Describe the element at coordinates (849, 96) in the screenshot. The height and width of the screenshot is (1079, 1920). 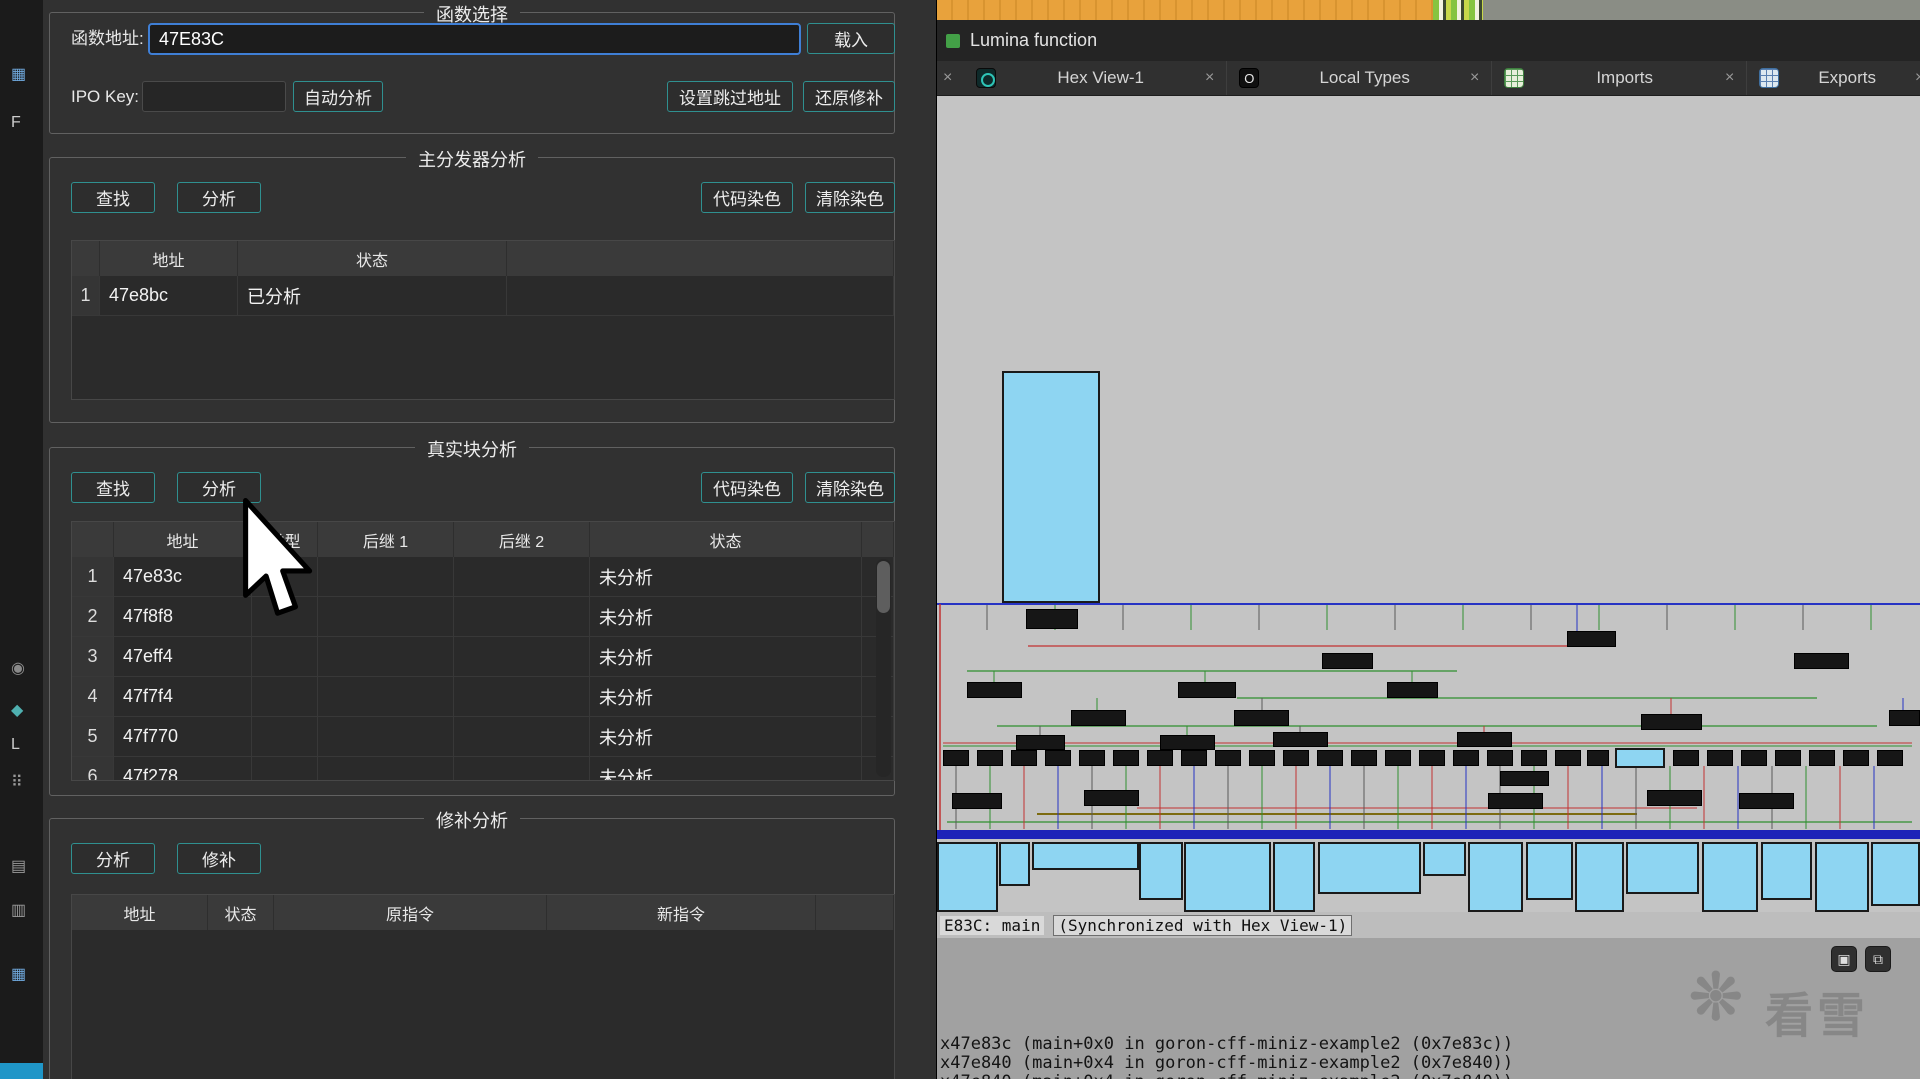
I see `restore-patch-button: 还原修补` at that location.